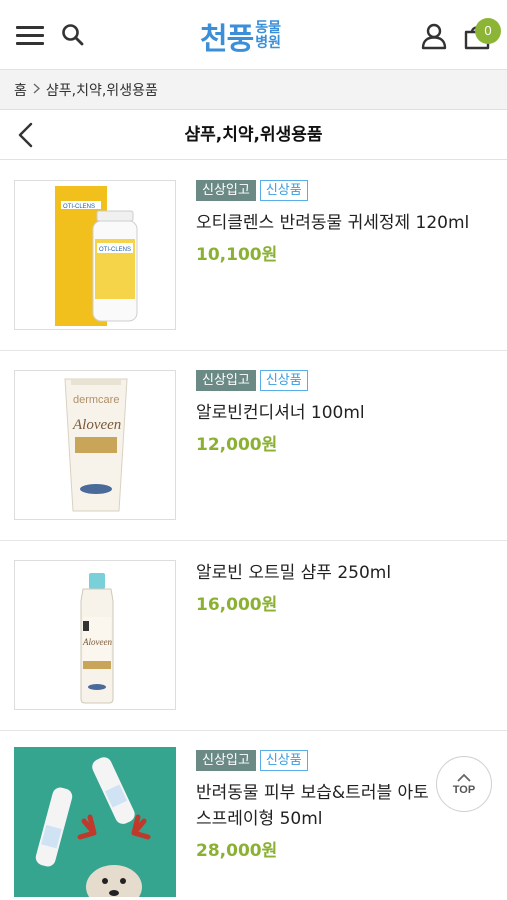  I want to click on tube-brand: dermcare, so click(96, 400).